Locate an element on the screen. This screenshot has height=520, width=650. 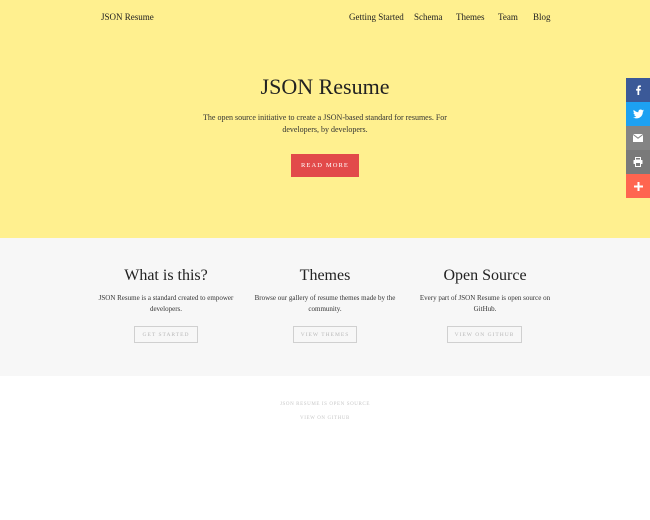
footer-note: JSON RESUME IS OPEN SOURCE is located at coordinates (325, 404).